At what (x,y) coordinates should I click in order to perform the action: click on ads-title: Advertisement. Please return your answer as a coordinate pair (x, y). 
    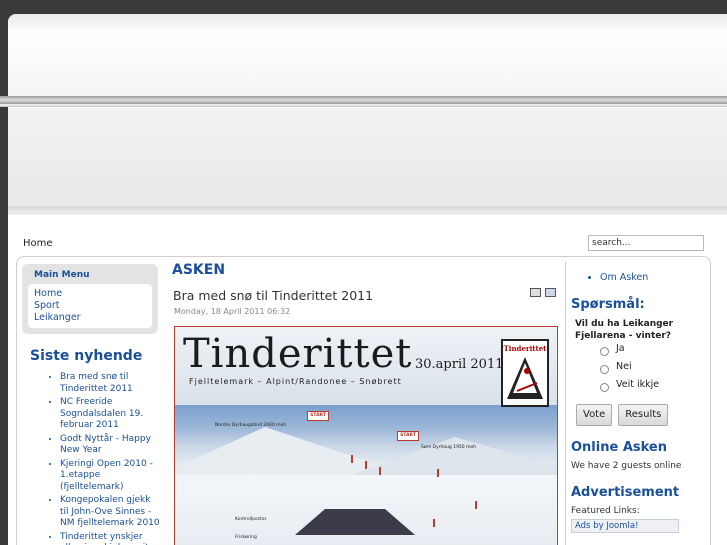
    Looking at the image, I should click on (625, 492).